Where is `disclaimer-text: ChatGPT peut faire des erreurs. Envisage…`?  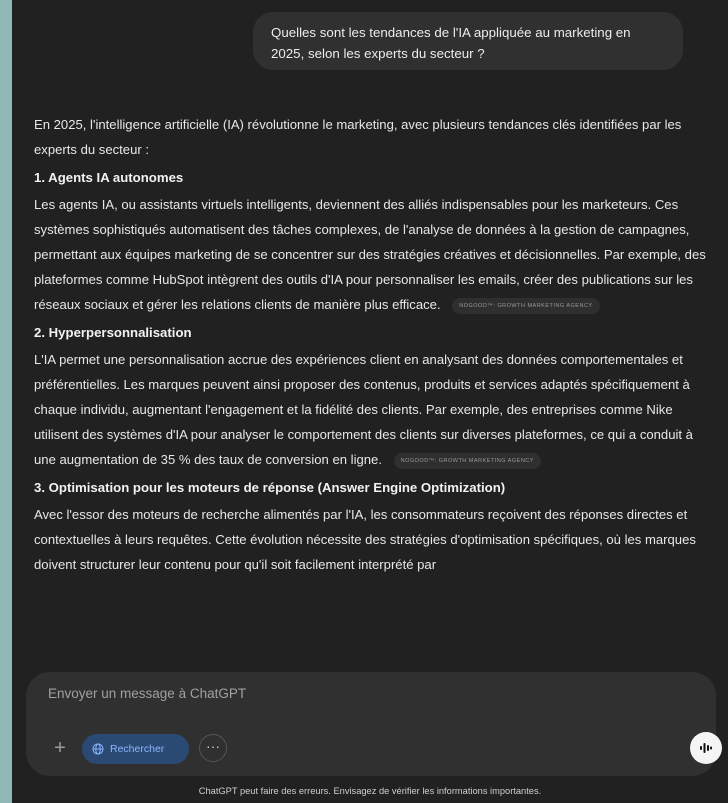 disclaimer-text: ChatGPT peut faire des erreurs. Envisage… is located at coordinates (370, 791).